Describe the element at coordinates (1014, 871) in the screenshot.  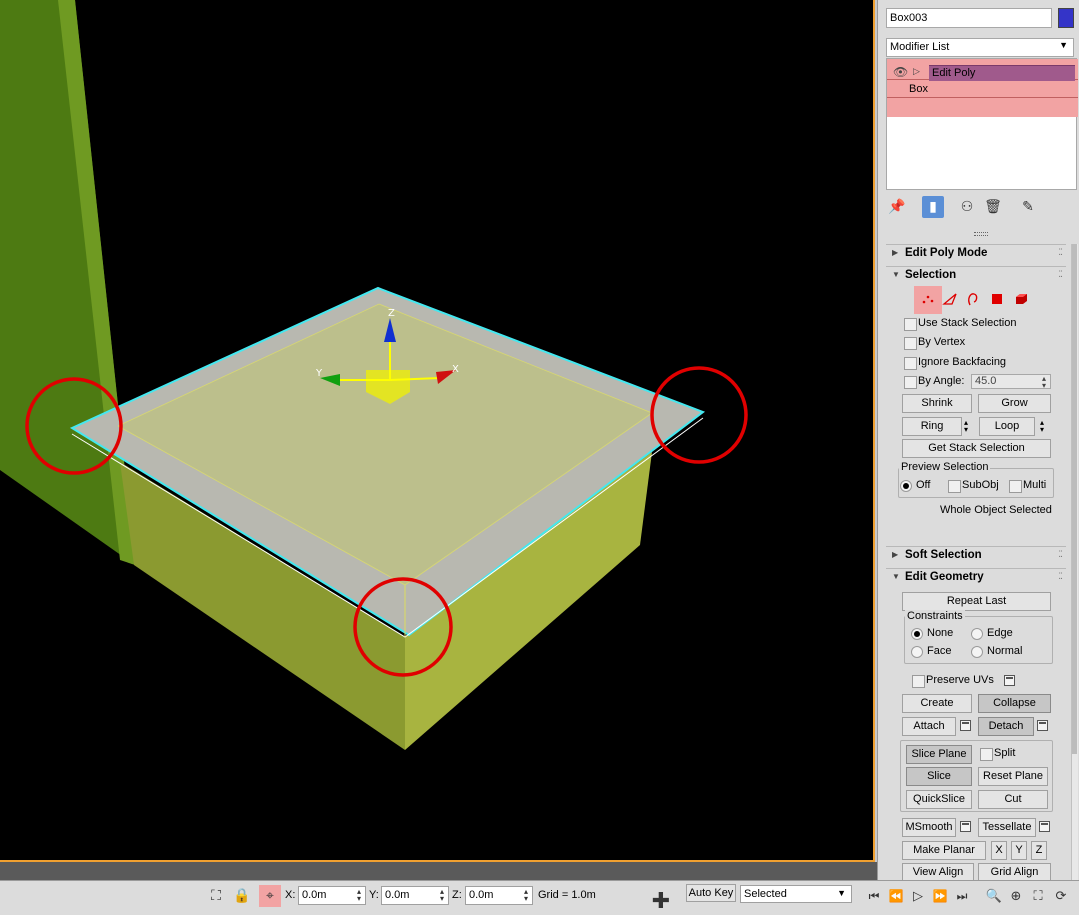
I see `grid-align-button: Grid Align` at that location.